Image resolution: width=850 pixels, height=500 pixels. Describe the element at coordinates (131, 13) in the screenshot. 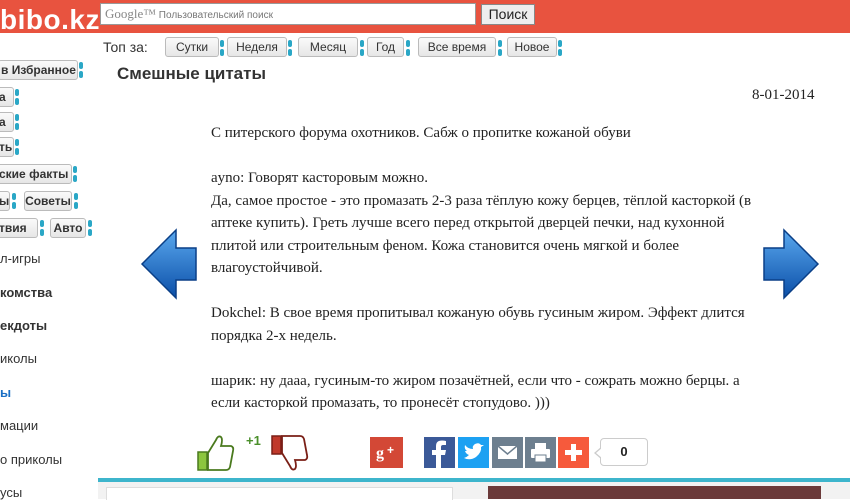

I see `search-brand: Google™` at that location.